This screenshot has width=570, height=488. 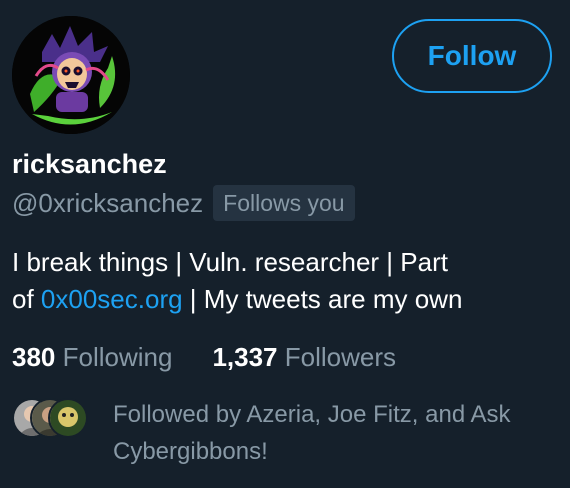 I want to click on display-name: ricksanchez, so click(x=89, y=164).